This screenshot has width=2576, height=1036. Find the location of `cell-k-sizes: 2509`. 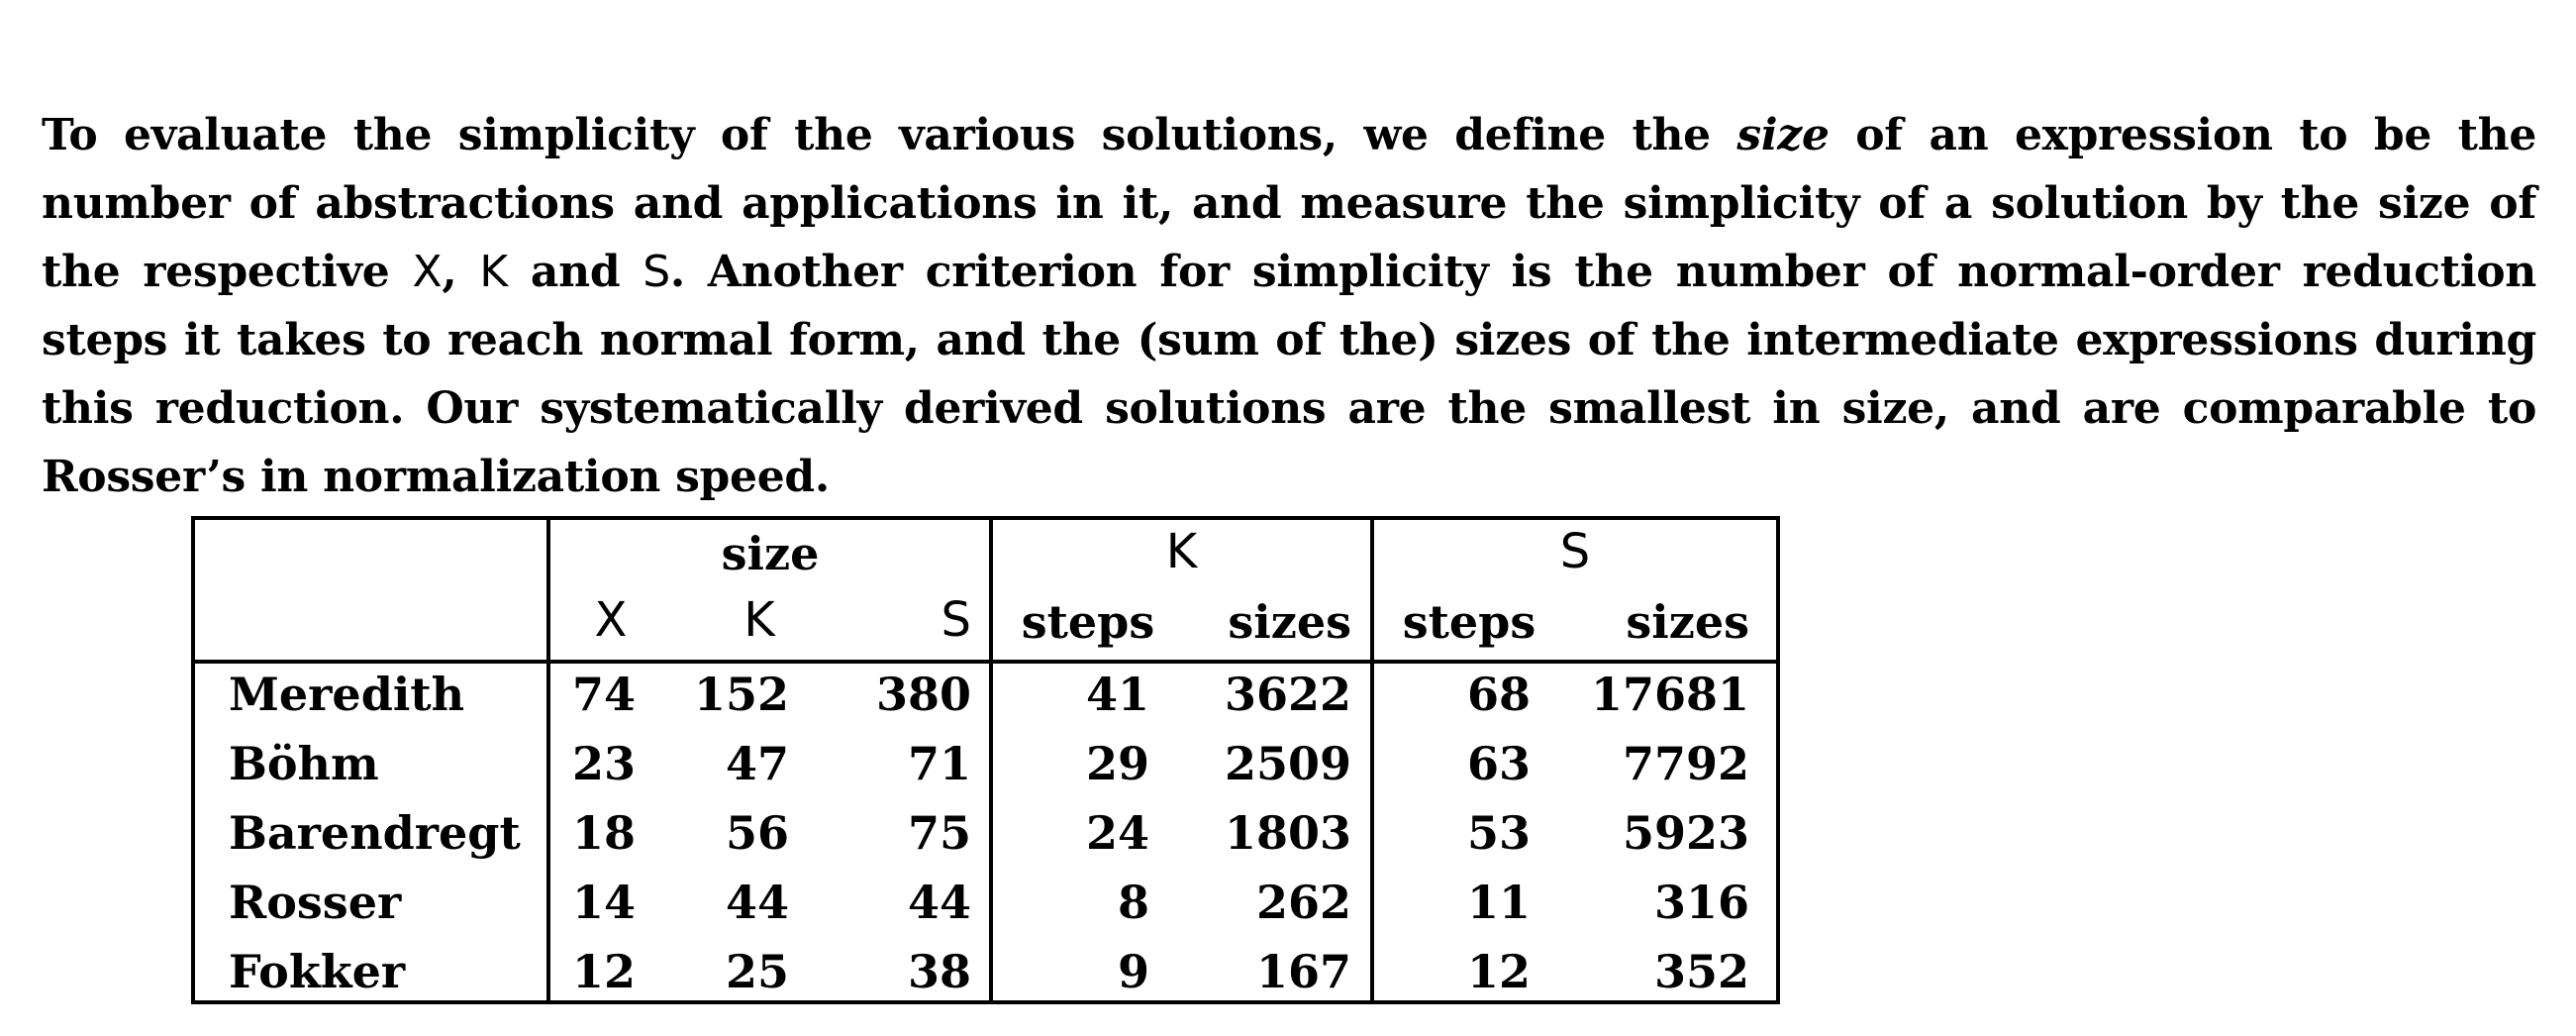

cell-k-sizes: 2509 is located at coordinates (1288, 763).